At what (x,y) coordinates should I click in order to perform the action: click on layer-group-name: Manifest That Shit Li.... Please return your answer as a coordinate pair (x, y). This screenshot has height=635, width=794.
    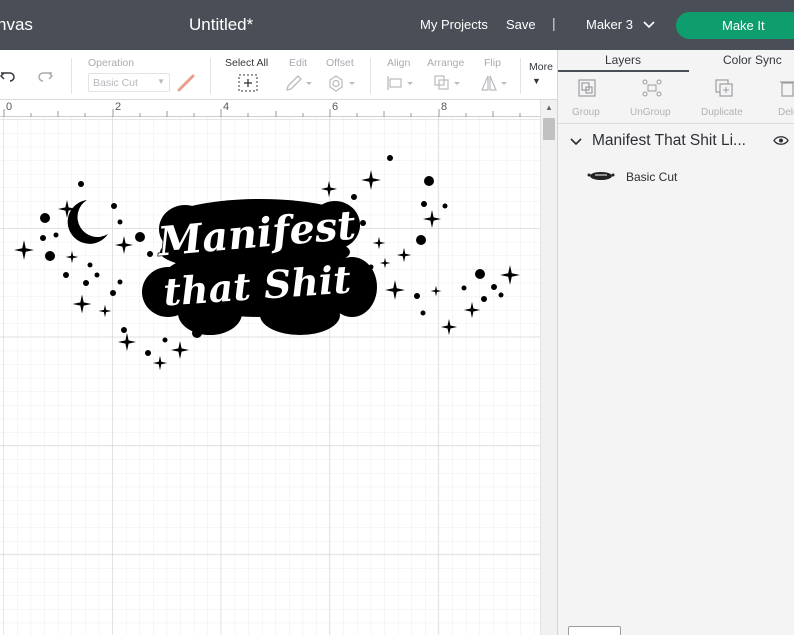
    Looking at the image, I should click on (669, 141).